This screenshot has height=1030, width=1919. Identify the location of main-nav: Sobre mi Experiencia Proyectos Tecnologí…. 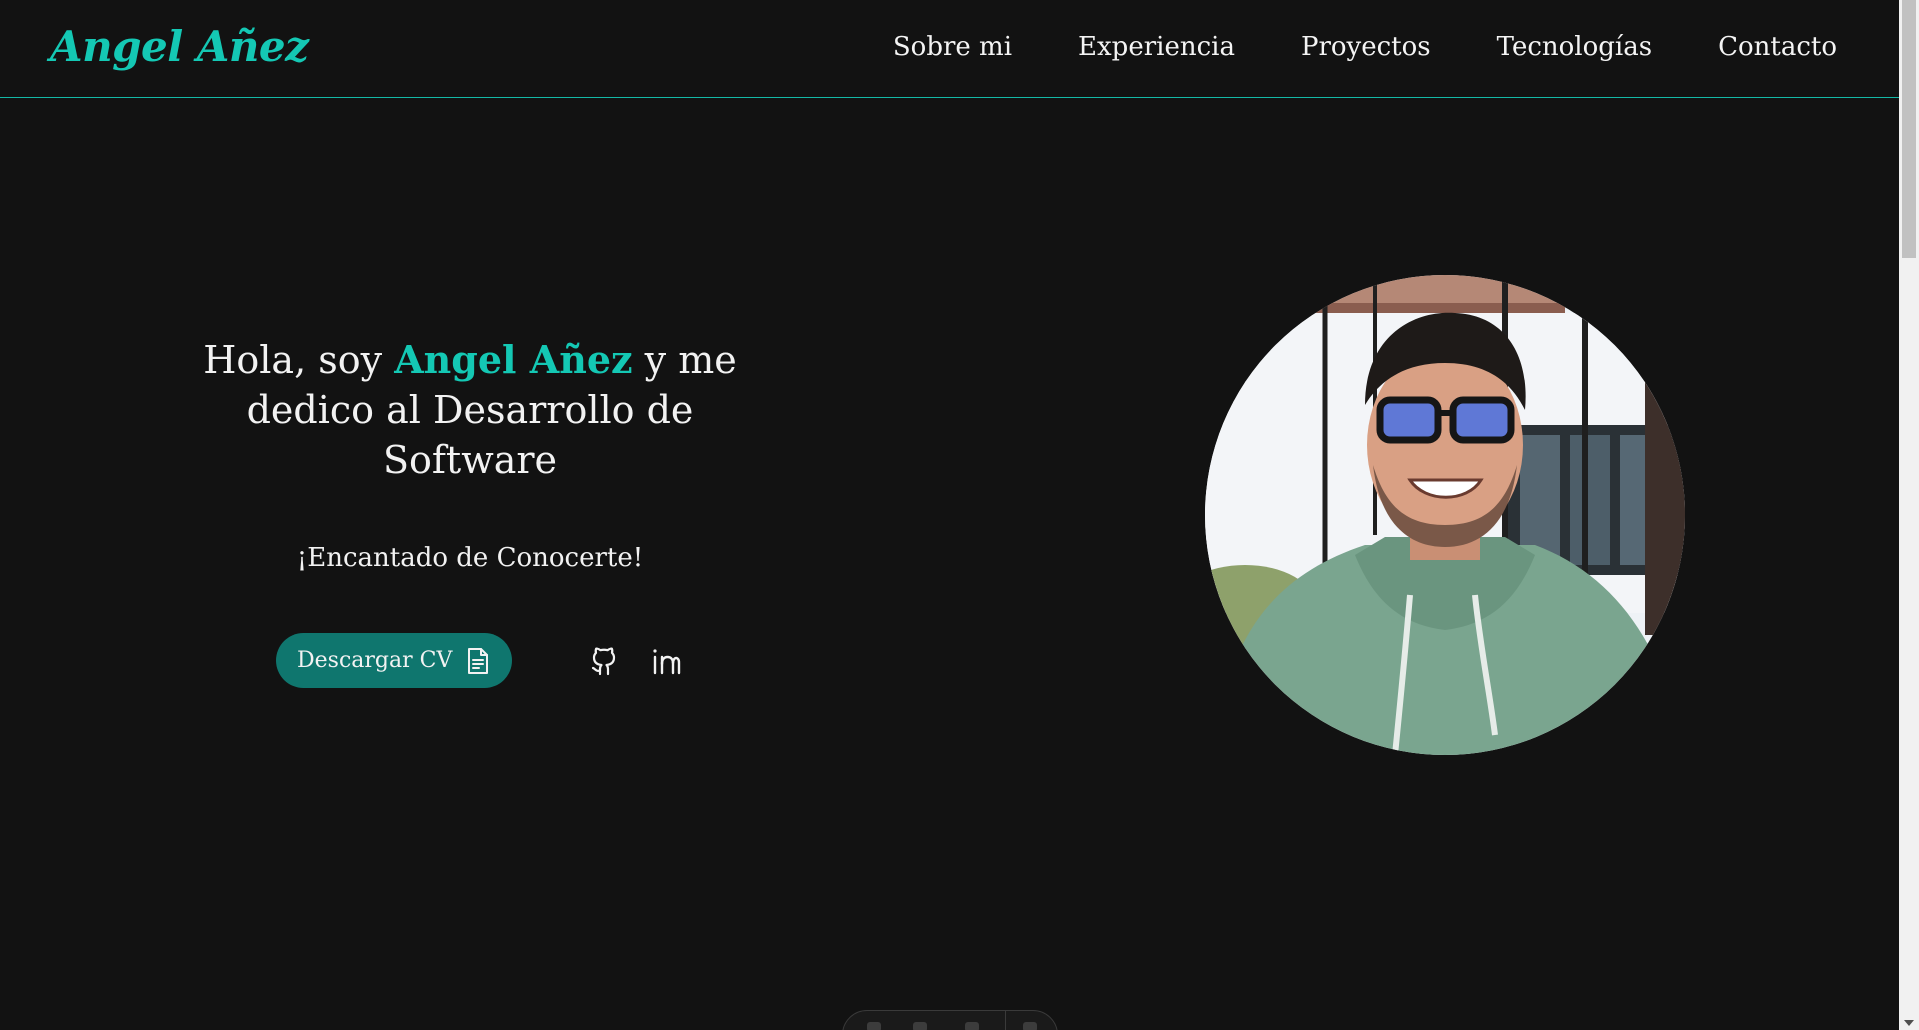
(1365, 47).